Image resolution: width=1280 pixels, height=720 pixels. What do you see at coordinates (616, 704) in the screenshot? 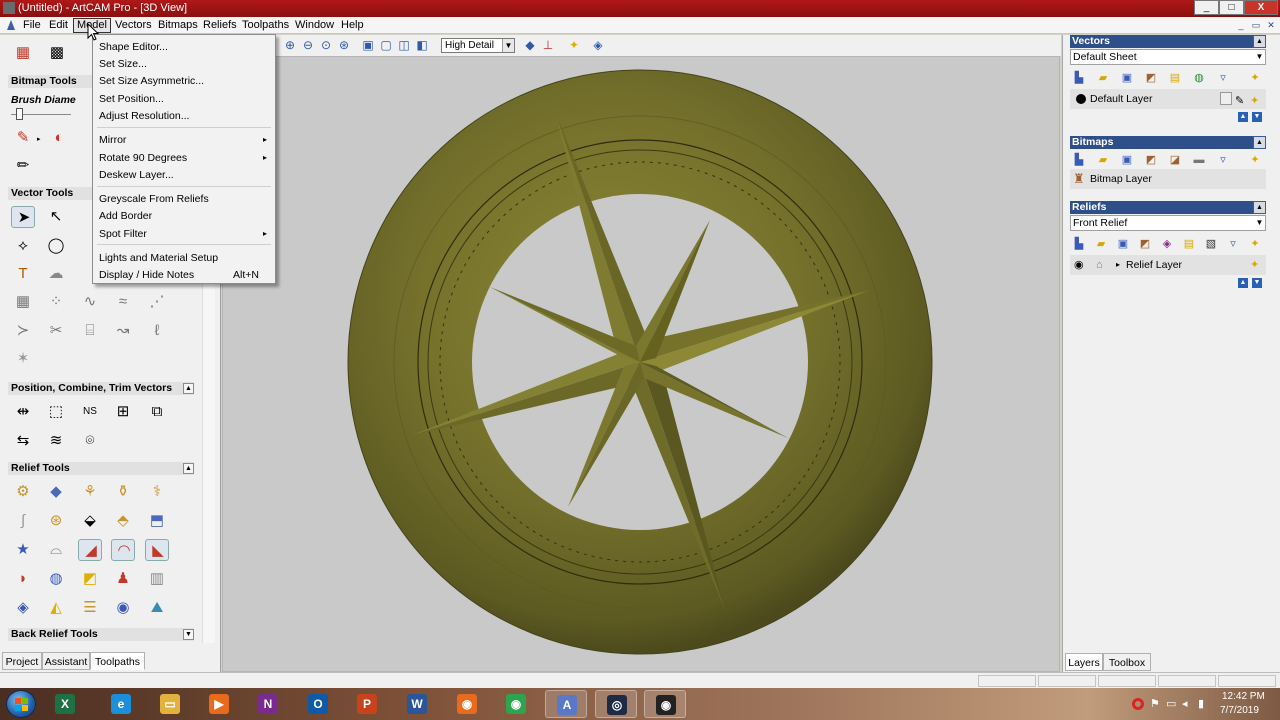
I see `taskbar-media-app-button: ◎` at bounding box center [616, 704].